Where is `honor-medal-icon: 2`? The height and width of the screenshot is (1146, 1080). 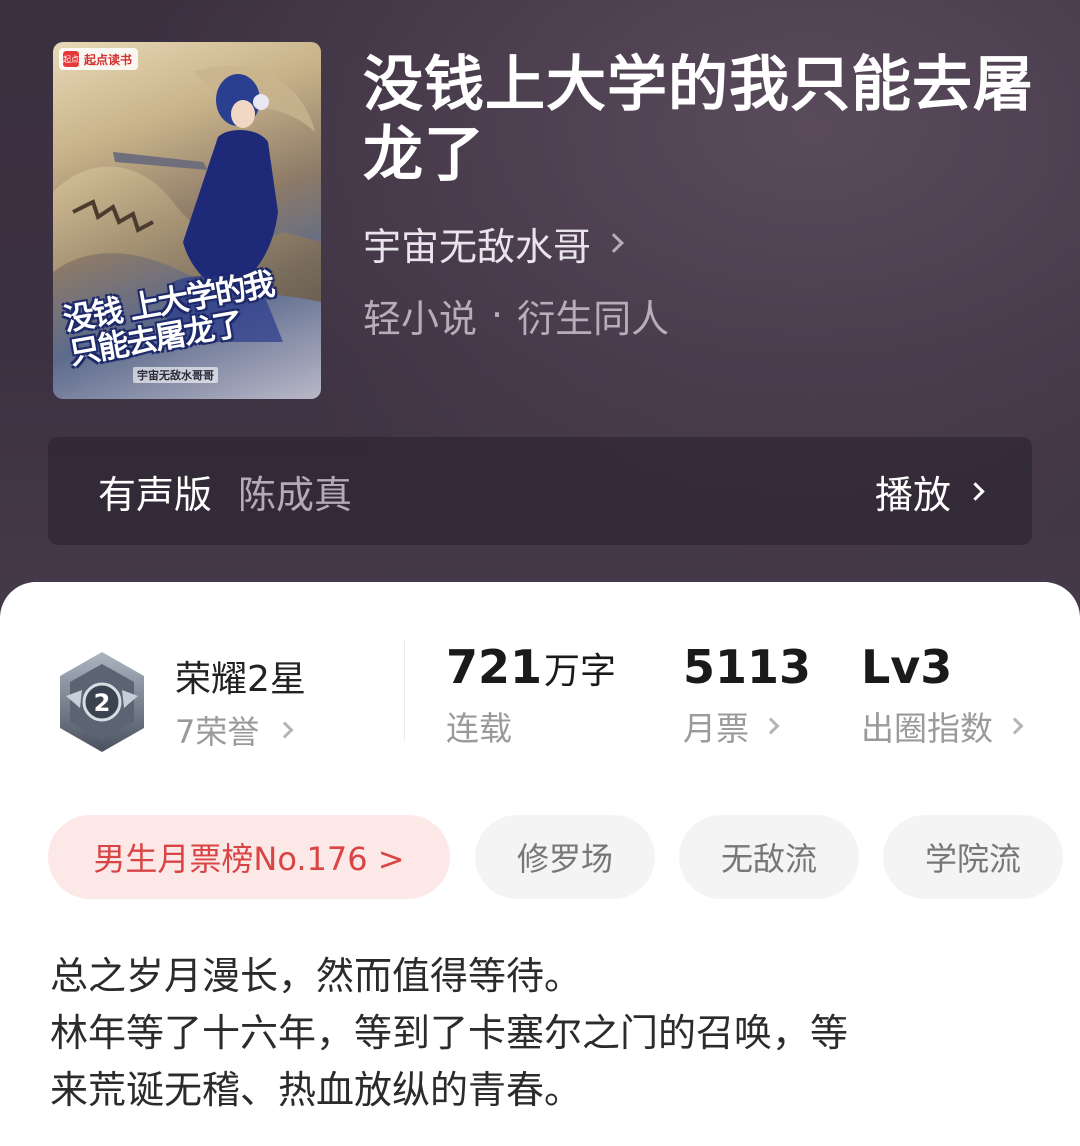
honor-medal-icon: 2 is located at coordinates (102, 702).